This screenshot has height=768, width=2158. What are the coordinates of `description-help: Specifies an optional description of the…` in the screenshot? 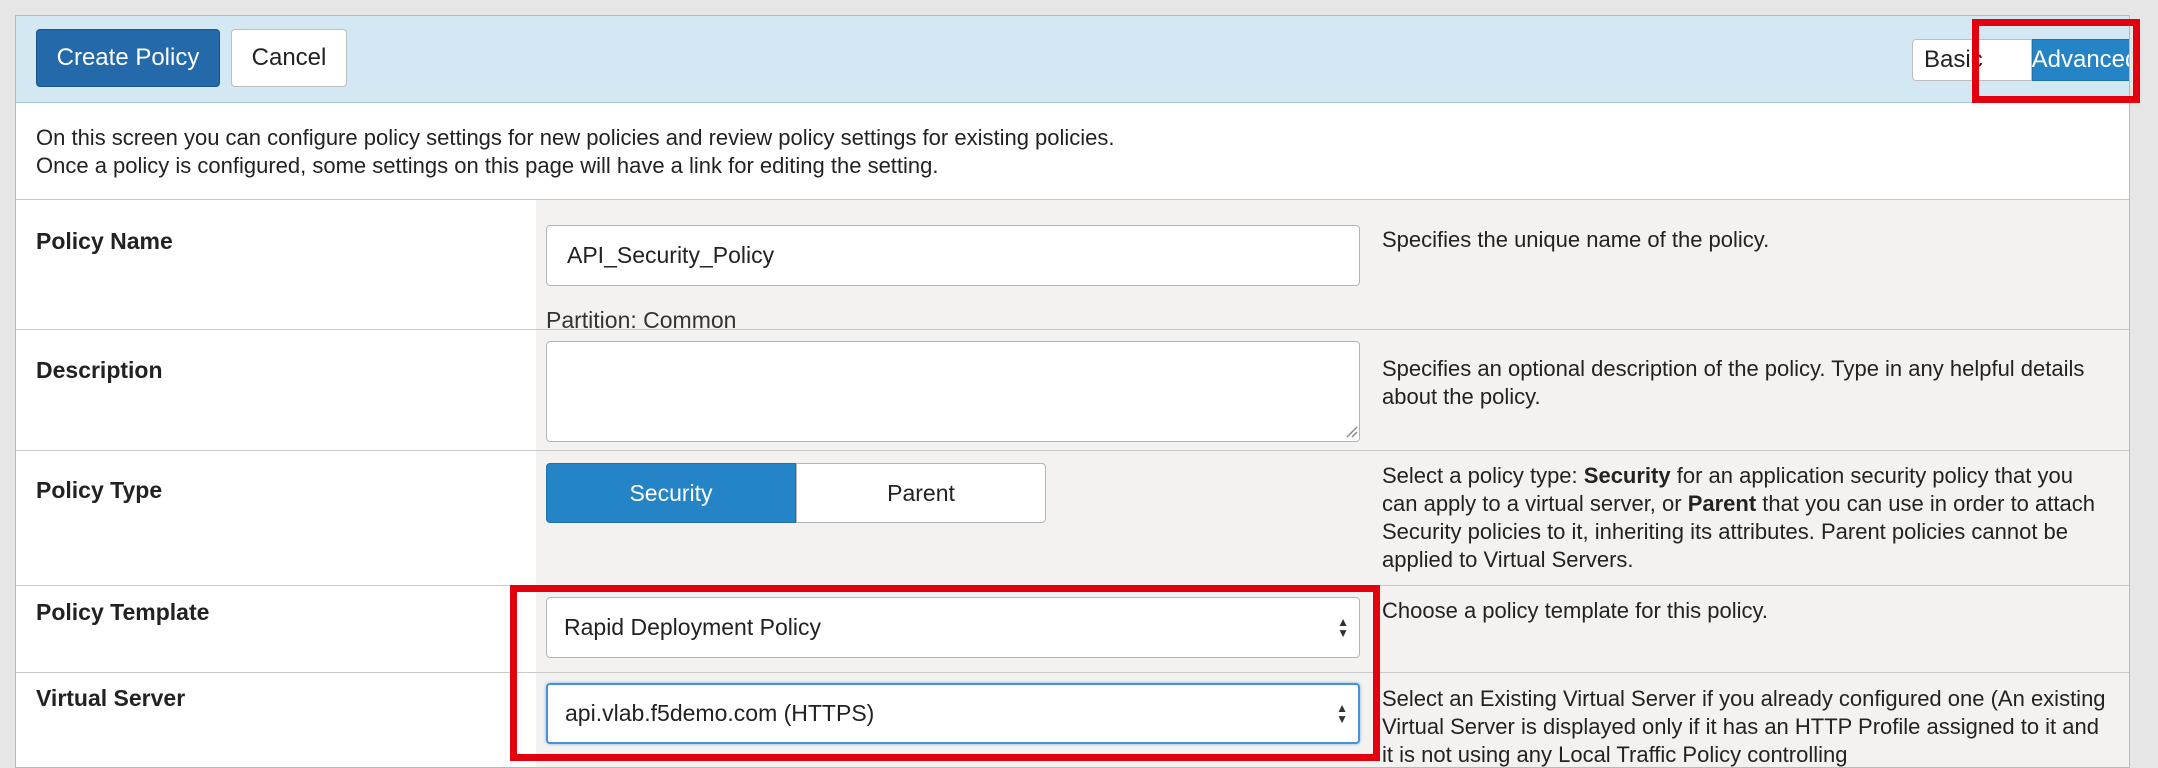 It's located at (1733, 382).